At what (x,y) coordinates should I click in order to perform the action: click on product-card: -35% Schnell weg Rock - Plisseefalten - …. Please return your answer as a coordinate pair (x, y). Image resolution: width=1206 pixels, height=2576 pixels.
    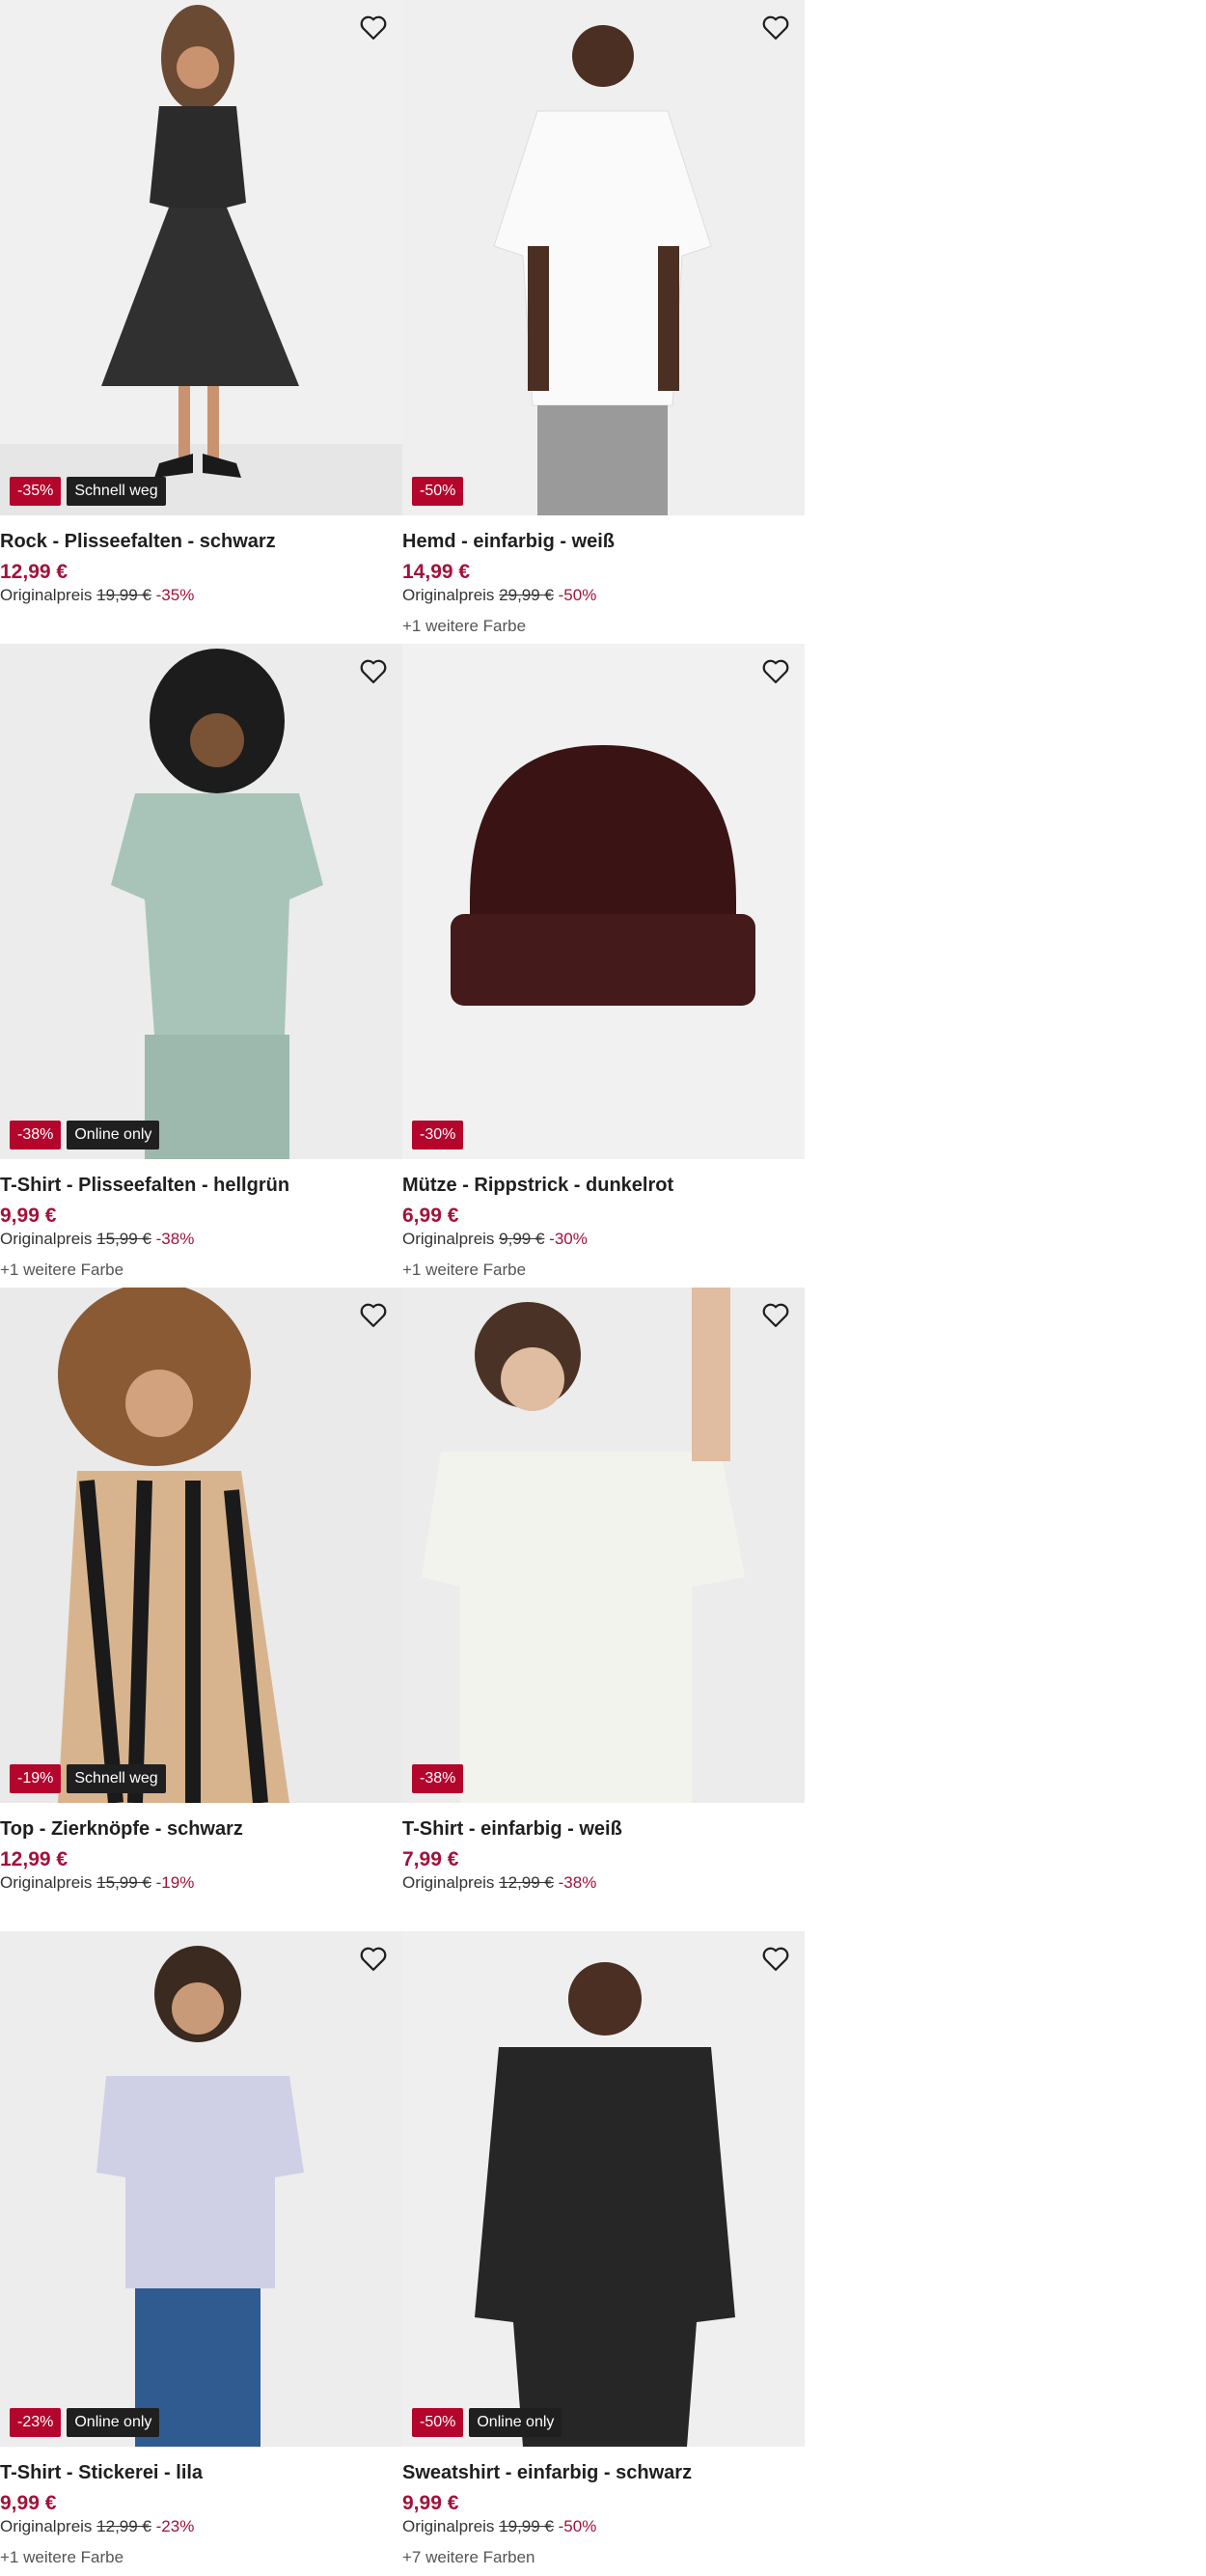
    Looking at the image, I should click on (201, 322).